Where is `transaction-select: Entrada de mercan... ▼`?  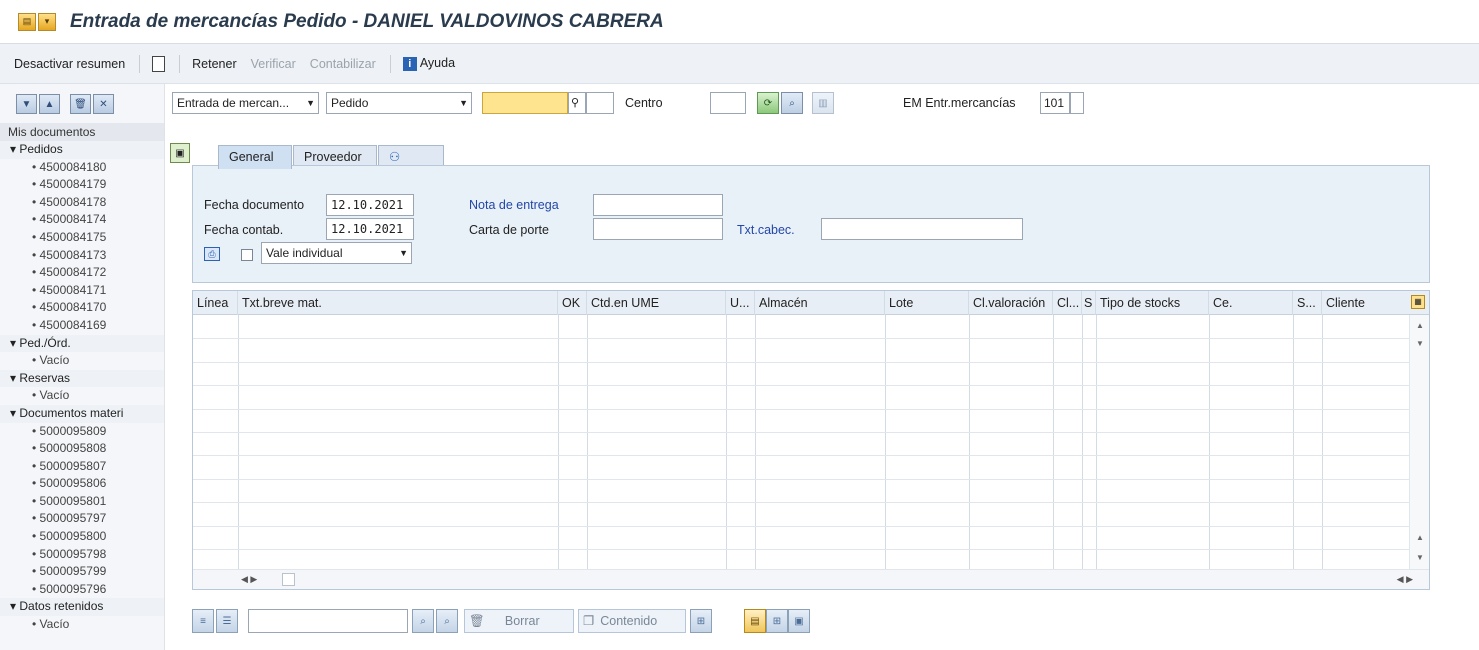
transaction-select: Entrada de mercan... ▼ is located at coordinates (245, 103).